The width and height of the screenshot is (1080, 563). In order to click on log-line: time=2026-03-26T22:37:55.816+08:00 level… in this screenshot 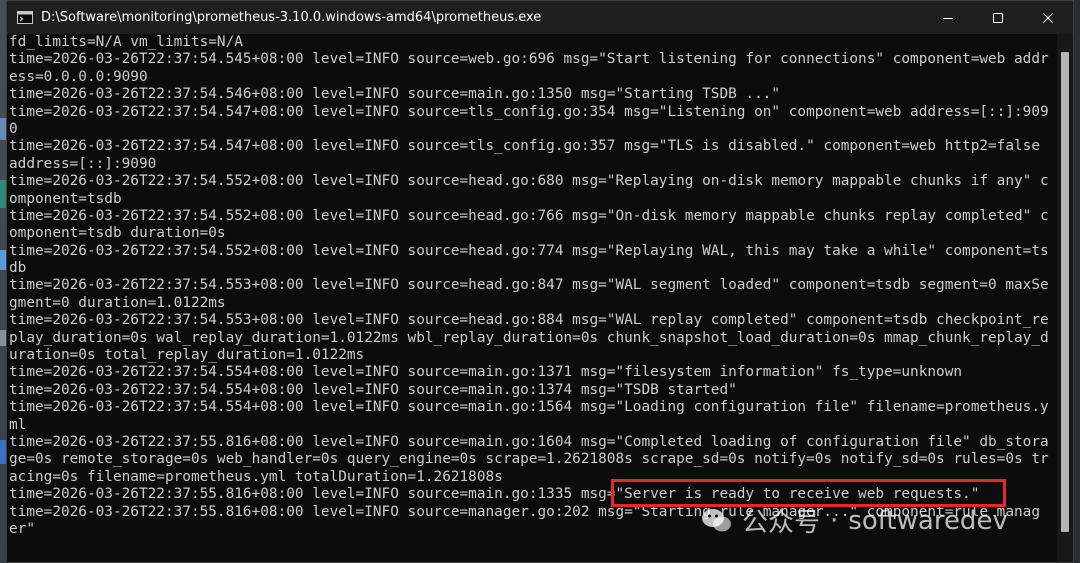, I will do `click(529, 441)`.